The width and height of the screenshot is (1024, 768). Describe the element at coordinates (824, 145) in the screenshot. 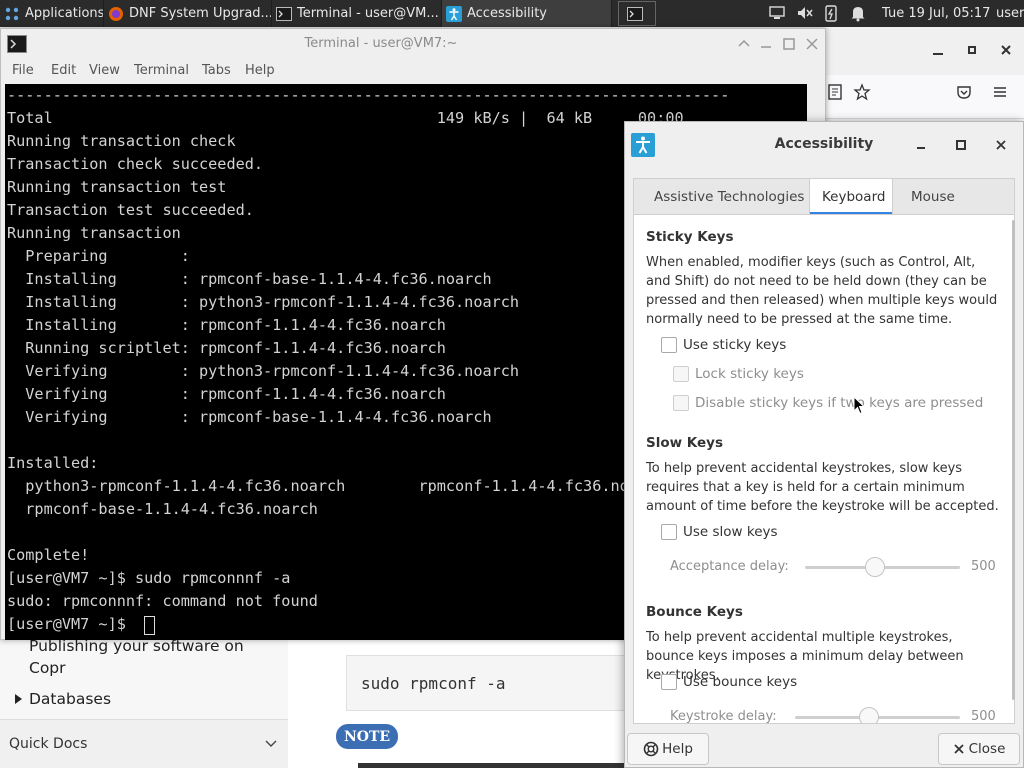

I see `dialog-titlebar: Accessibility` at that location.